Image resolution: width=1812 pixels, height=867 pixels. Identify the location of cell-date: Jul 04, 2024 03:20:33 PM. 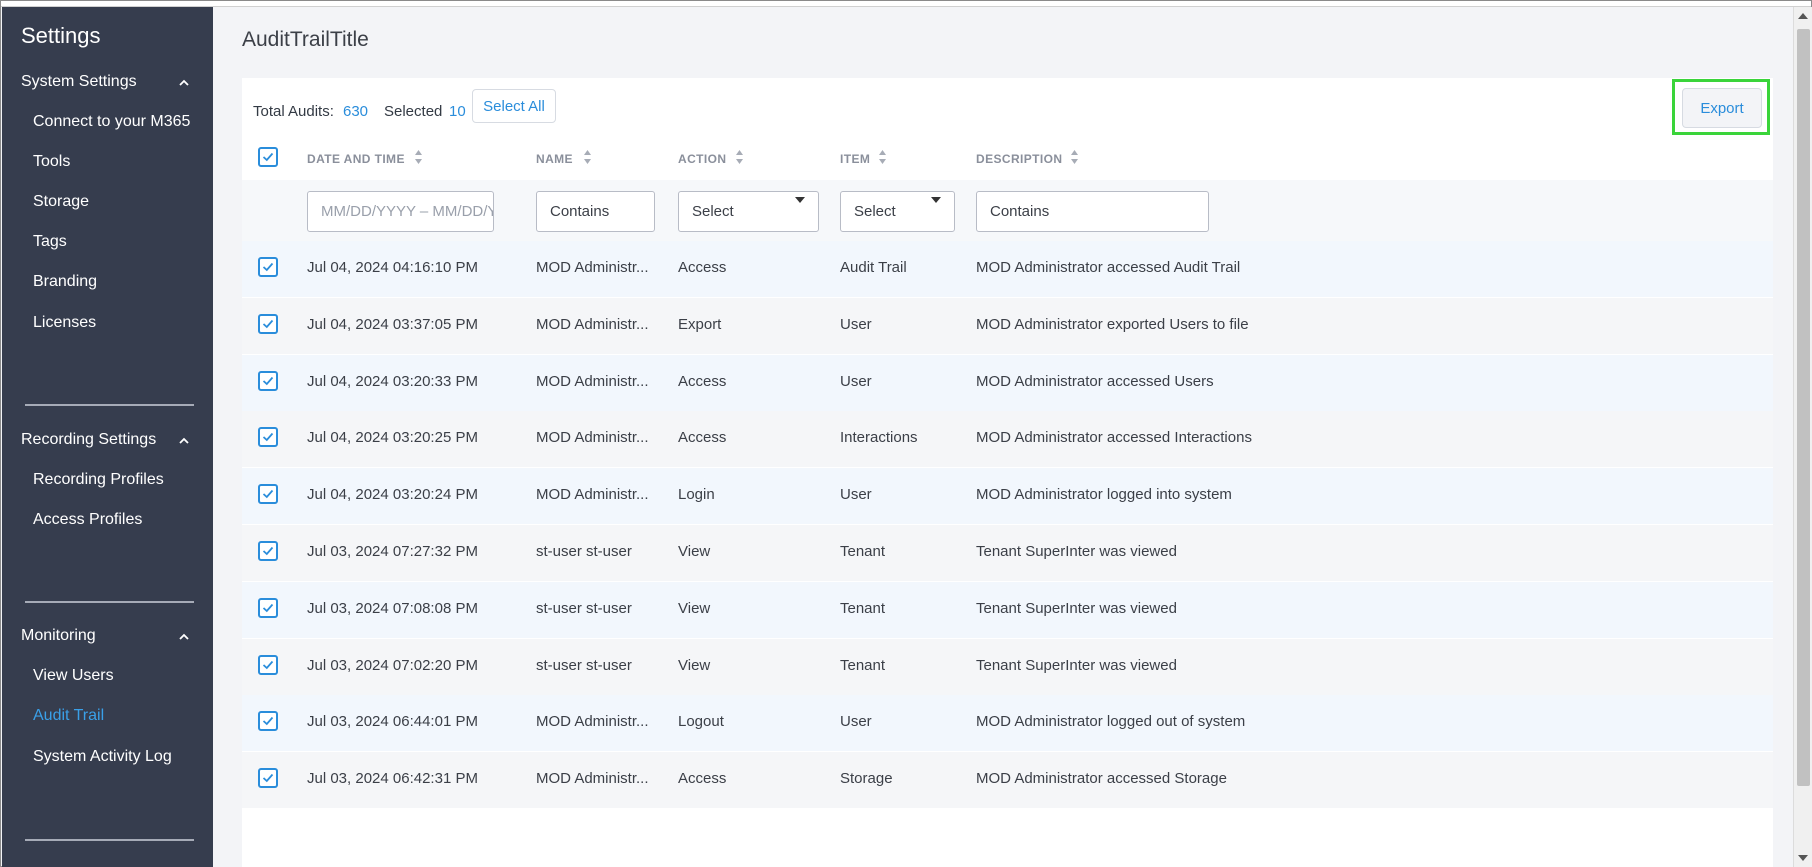
(392, 381).